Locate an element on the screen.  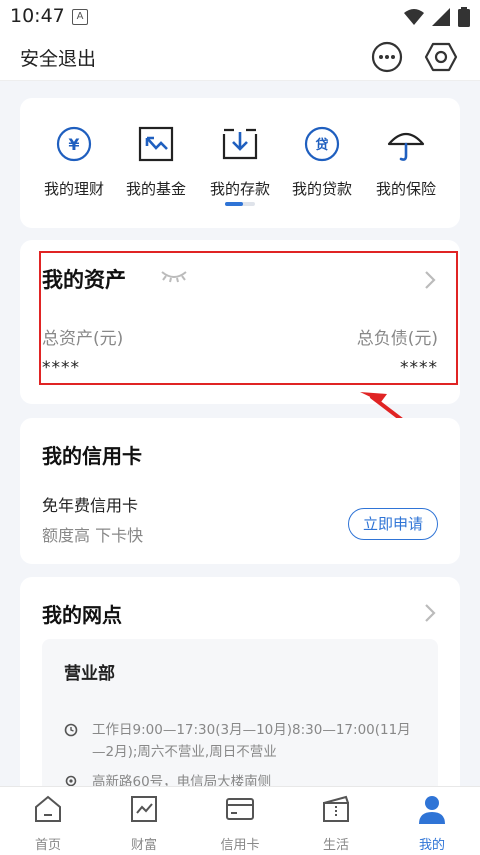
credit-card-promo-title: 免年费信用卡 is located at coordinates (90, 505).